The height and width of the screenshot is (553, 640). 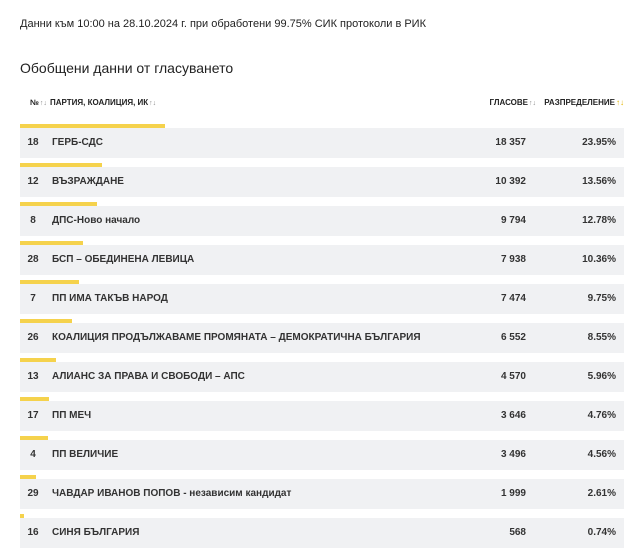 I want to click on table-row: 8 ДПС-Ново начало 9 794 12.78%, so click(x=322, y=221).